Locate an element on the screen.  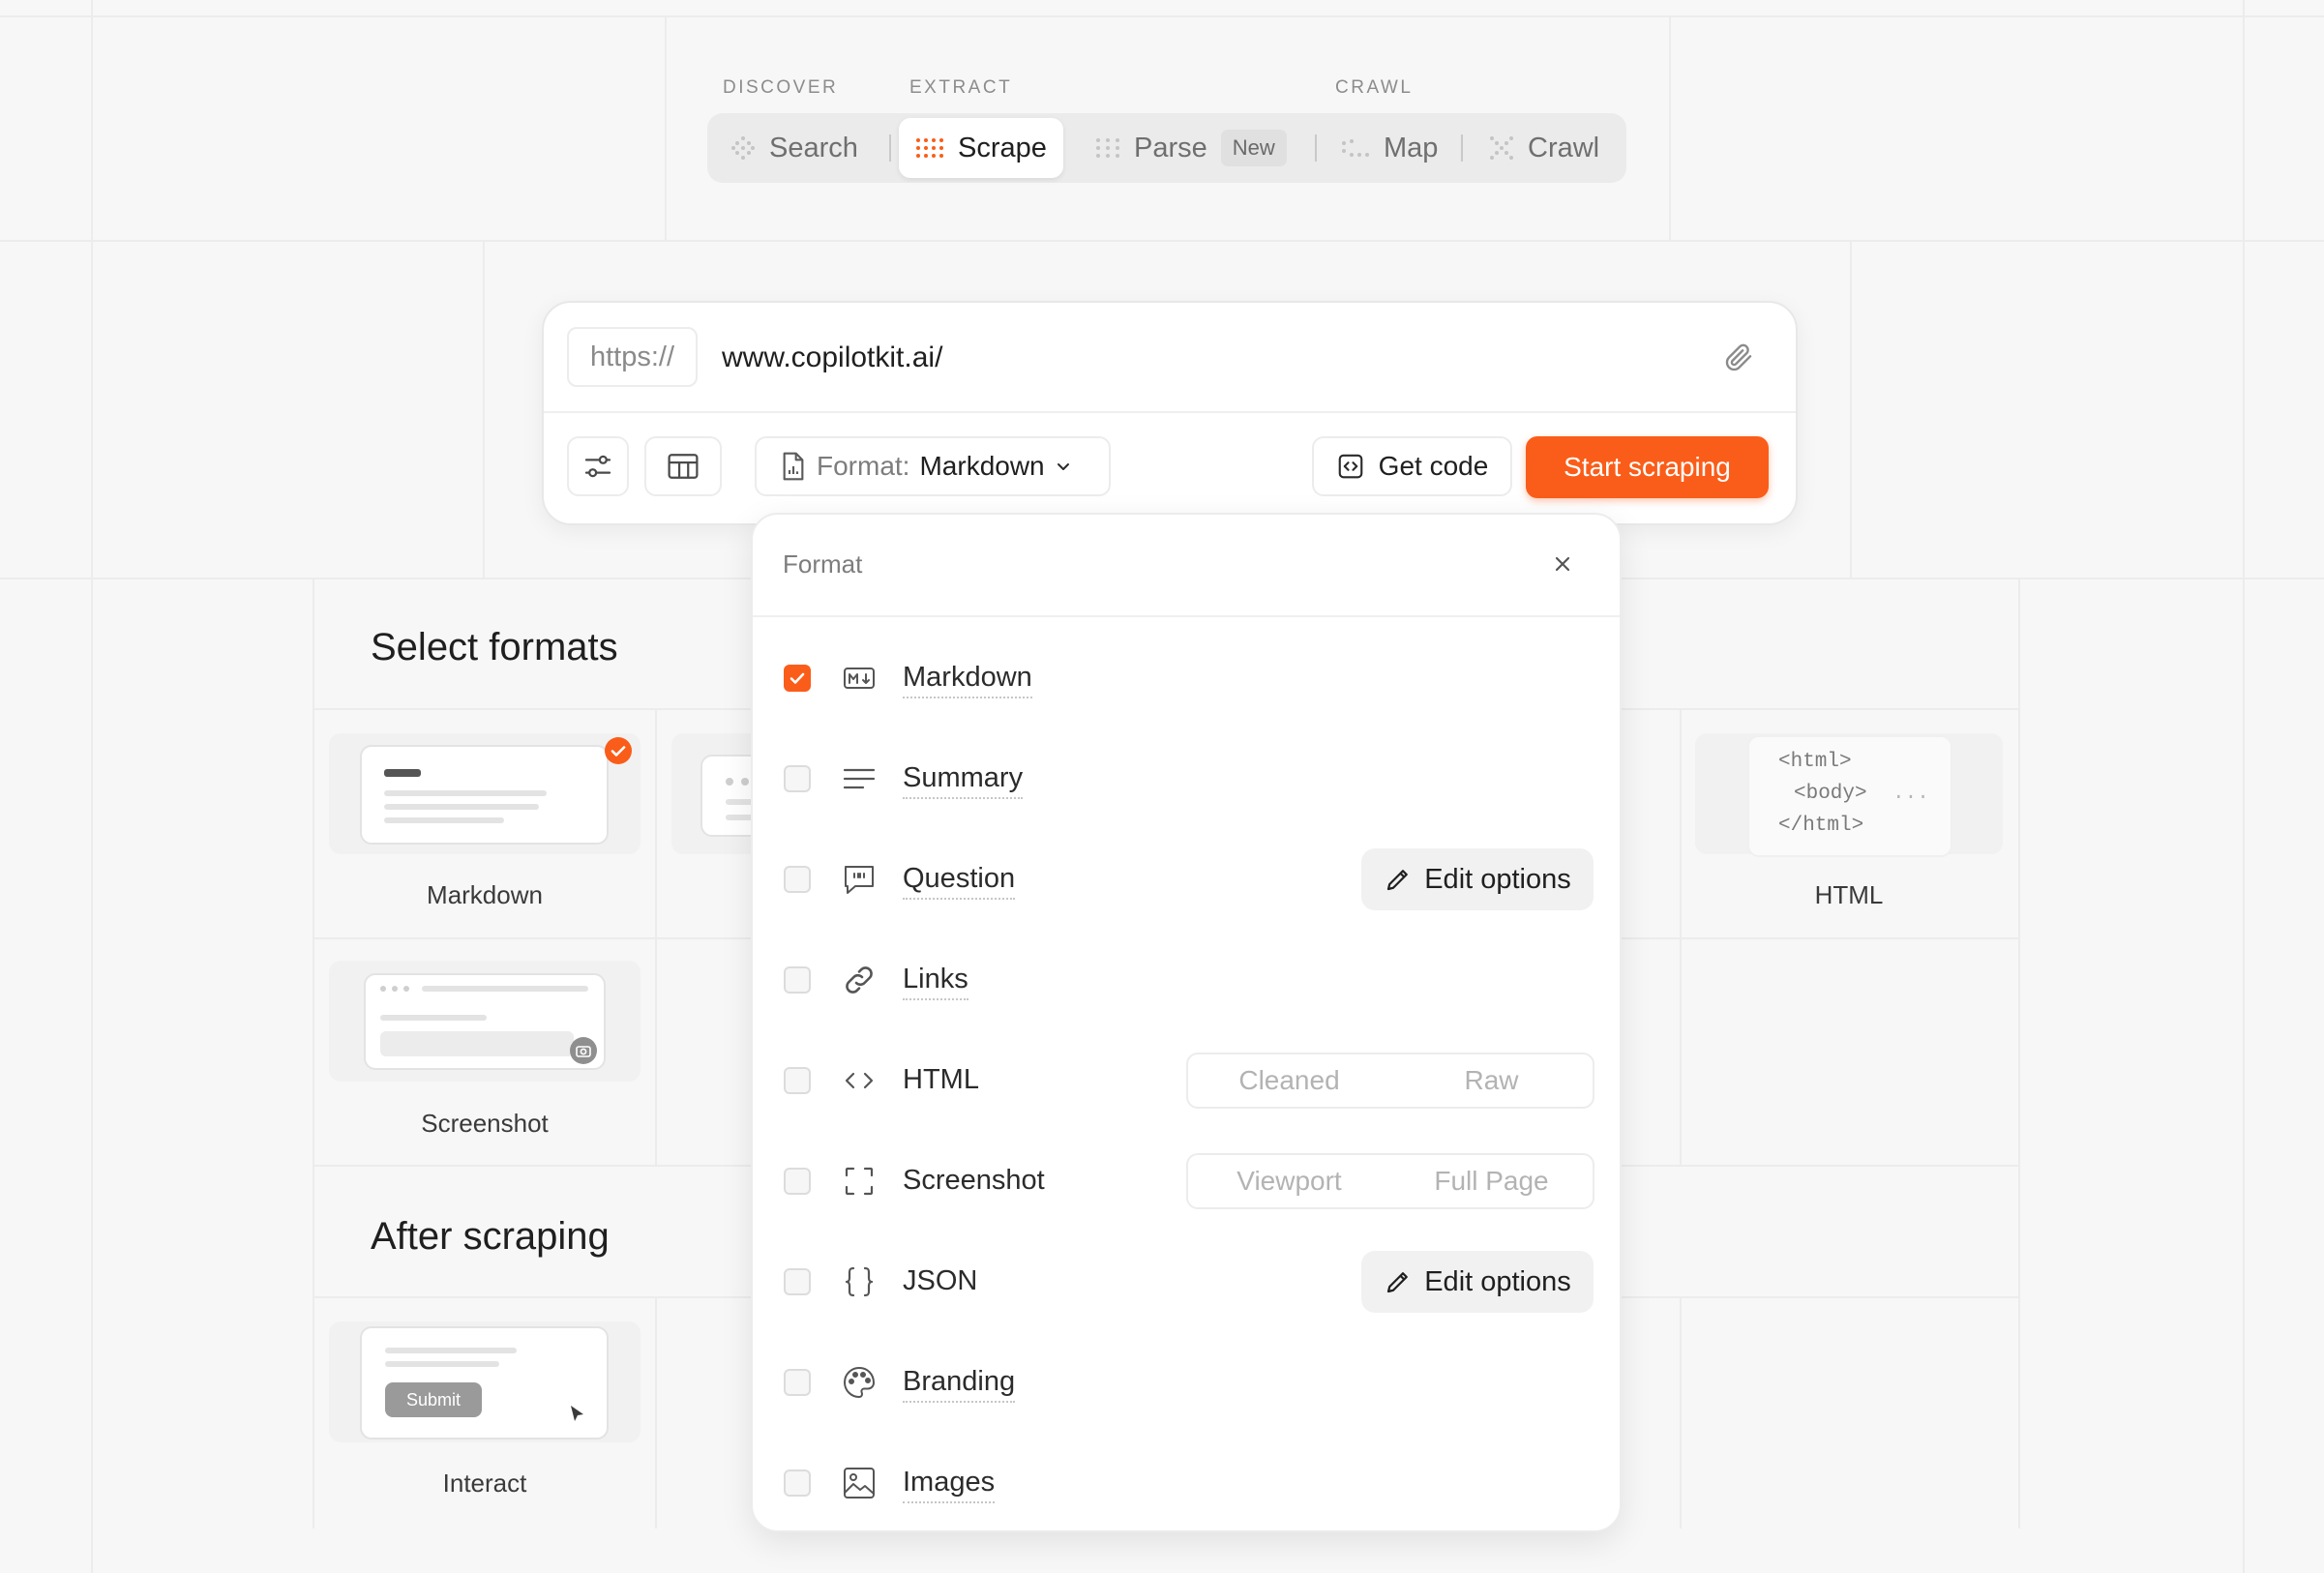
sliders-icon is located at coordinates (598, 466).